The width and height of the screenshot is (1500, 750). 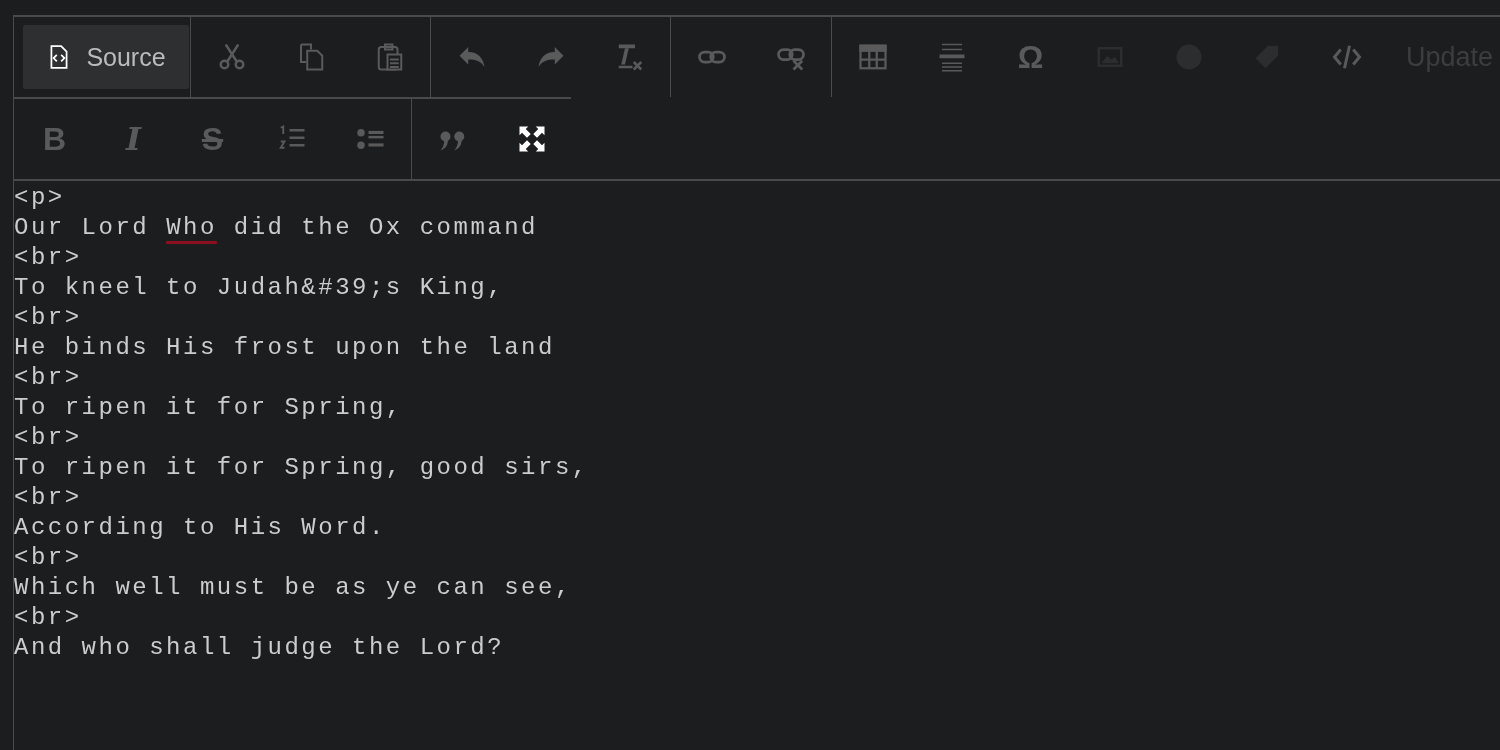 I want to click on source-line: According to His Word., so click(x=200, y=528).